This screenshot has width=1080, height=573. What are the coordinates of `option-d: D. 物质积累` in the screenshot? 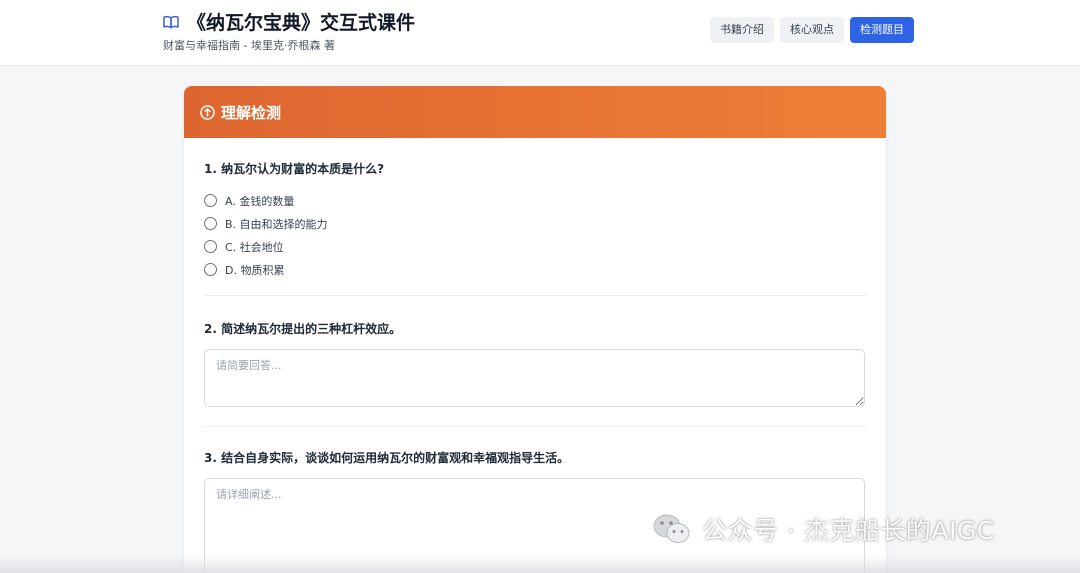 It's located at (535, 269).